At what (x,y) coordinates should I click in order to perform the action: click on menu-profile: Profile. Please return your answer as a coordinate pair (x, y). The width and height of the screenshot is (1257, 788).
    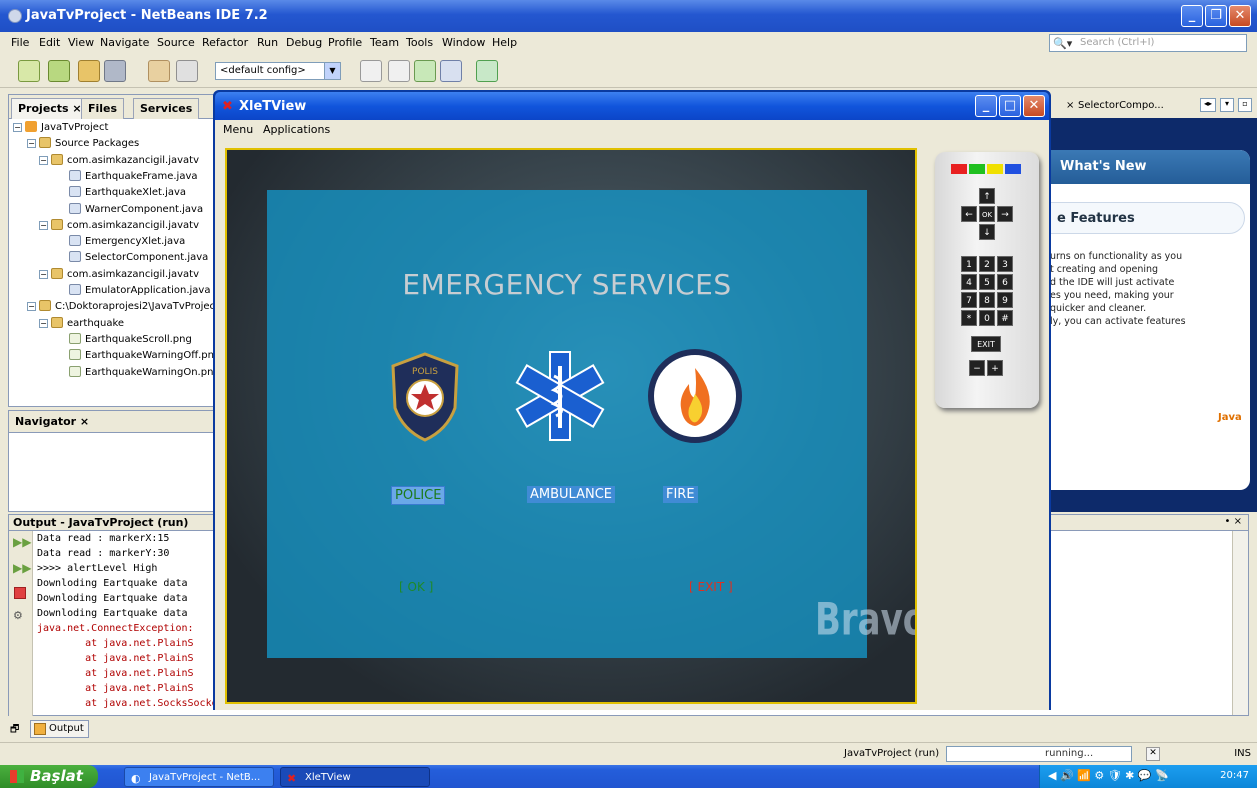
    Looking at the image, I should click on (345, 42).